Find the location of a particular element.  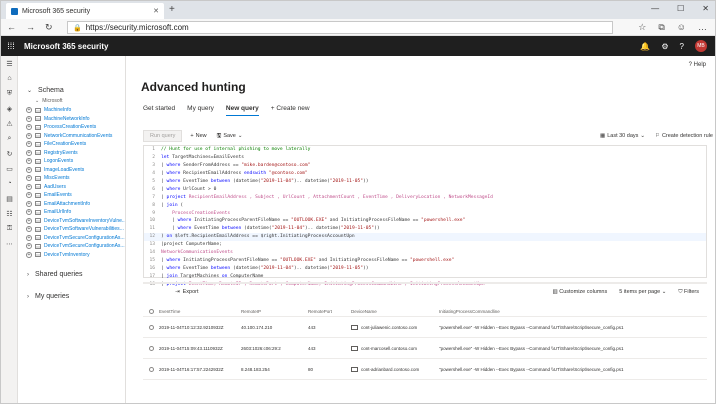

schema-table-item: + MachineInfo is located at coordinates (71, 110).